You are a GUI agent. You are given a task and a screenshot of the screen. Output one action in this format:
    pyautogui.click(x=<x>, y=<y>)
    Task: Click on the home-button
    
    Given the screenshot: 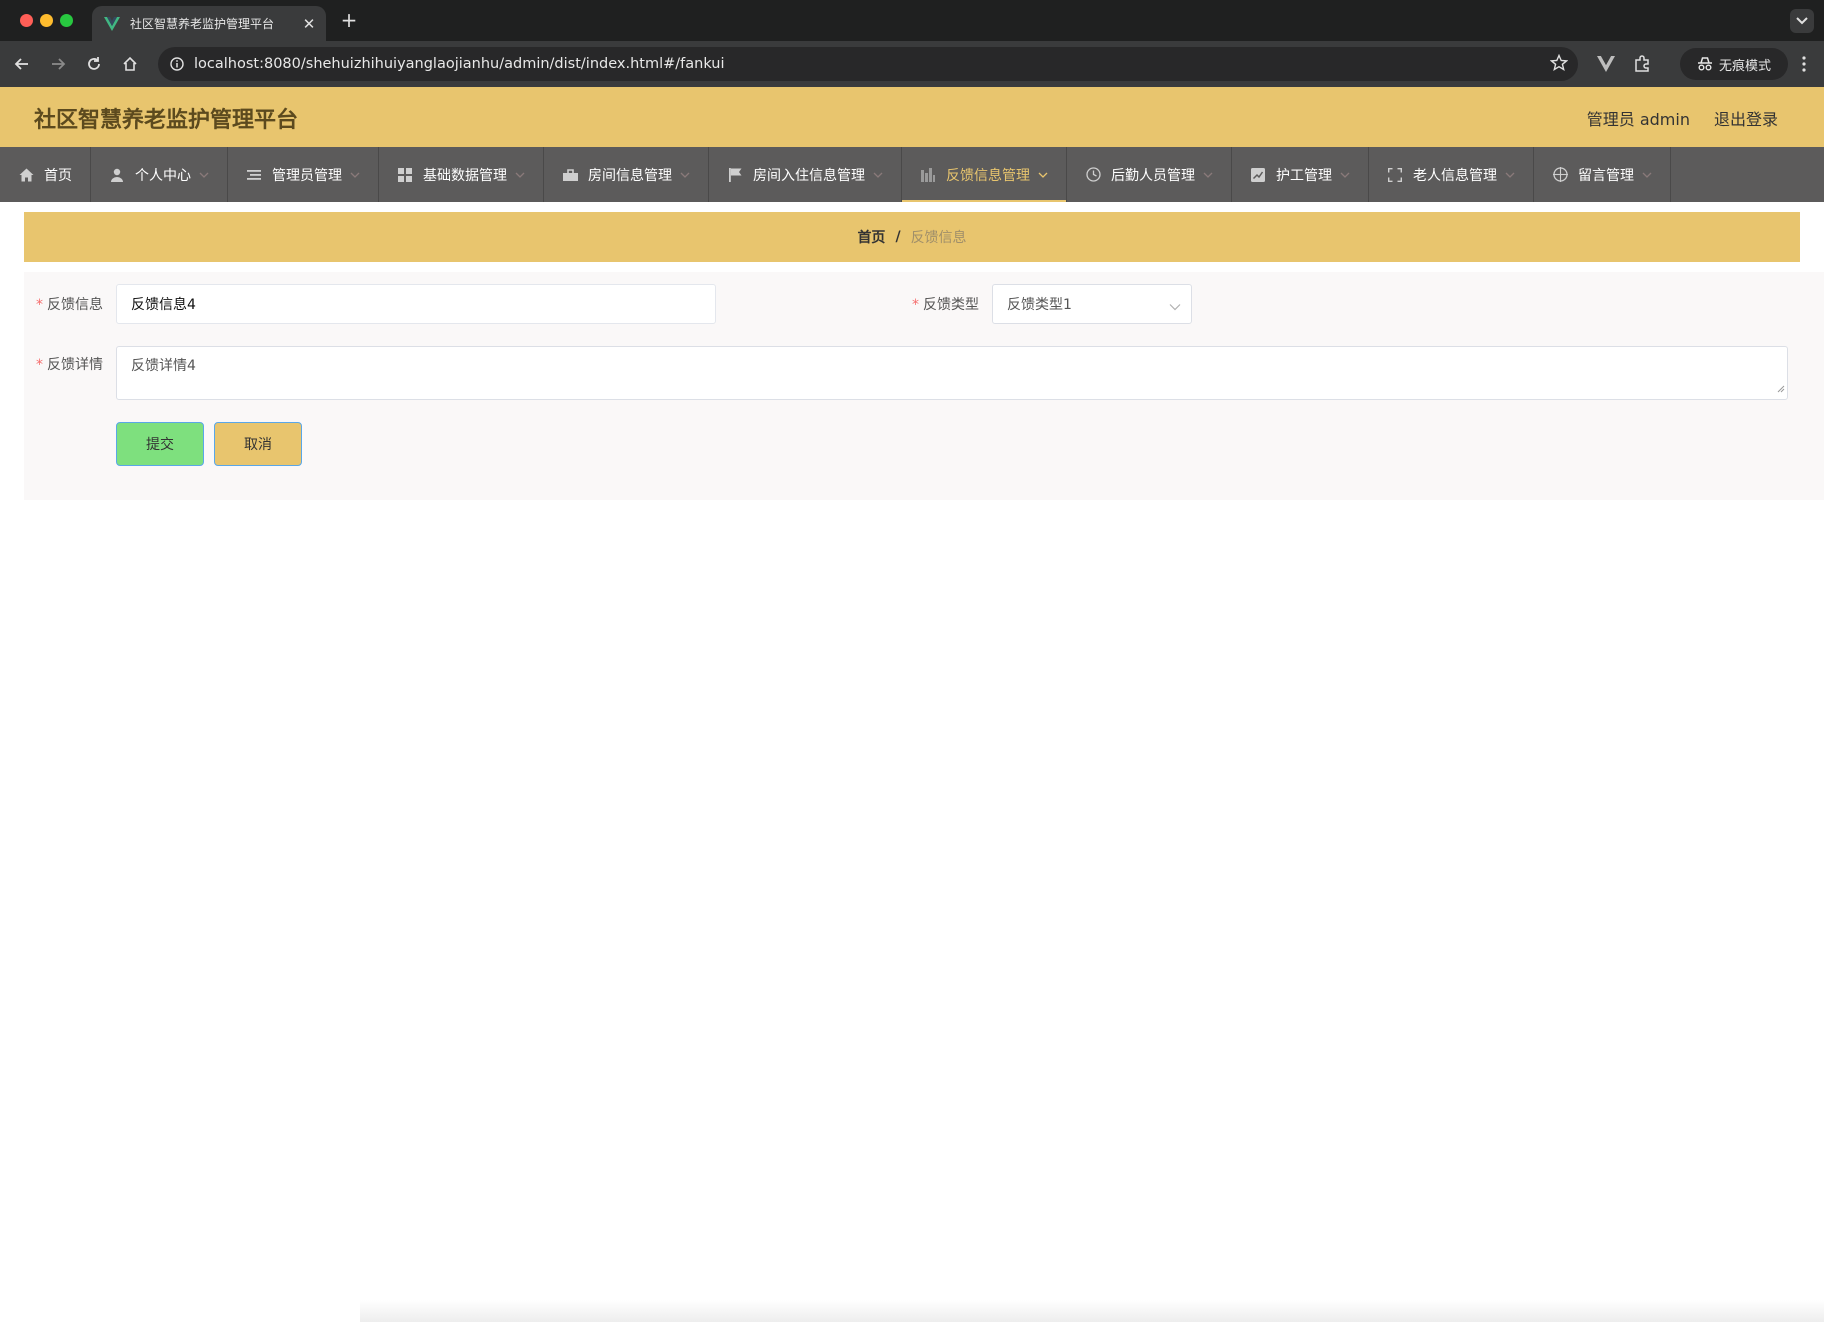 What is the action you would take?
    pyautogui.click(x=130, y=64)
    